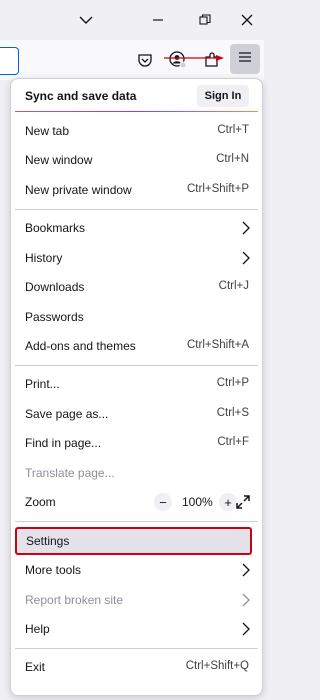  I want to click on menu-item-new-private-window: New private window Ctrl+Shift+P, so click(134, 190).